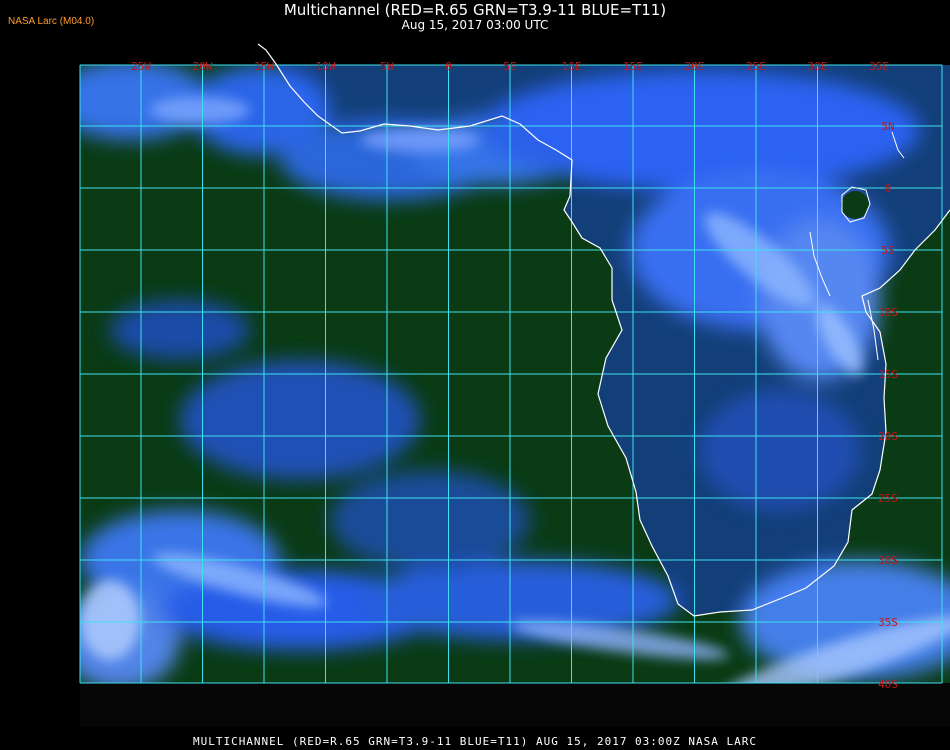 The height and width of the screenshot is (750, 950). I want to click on longitude-label: 20E, so click(695, 66).